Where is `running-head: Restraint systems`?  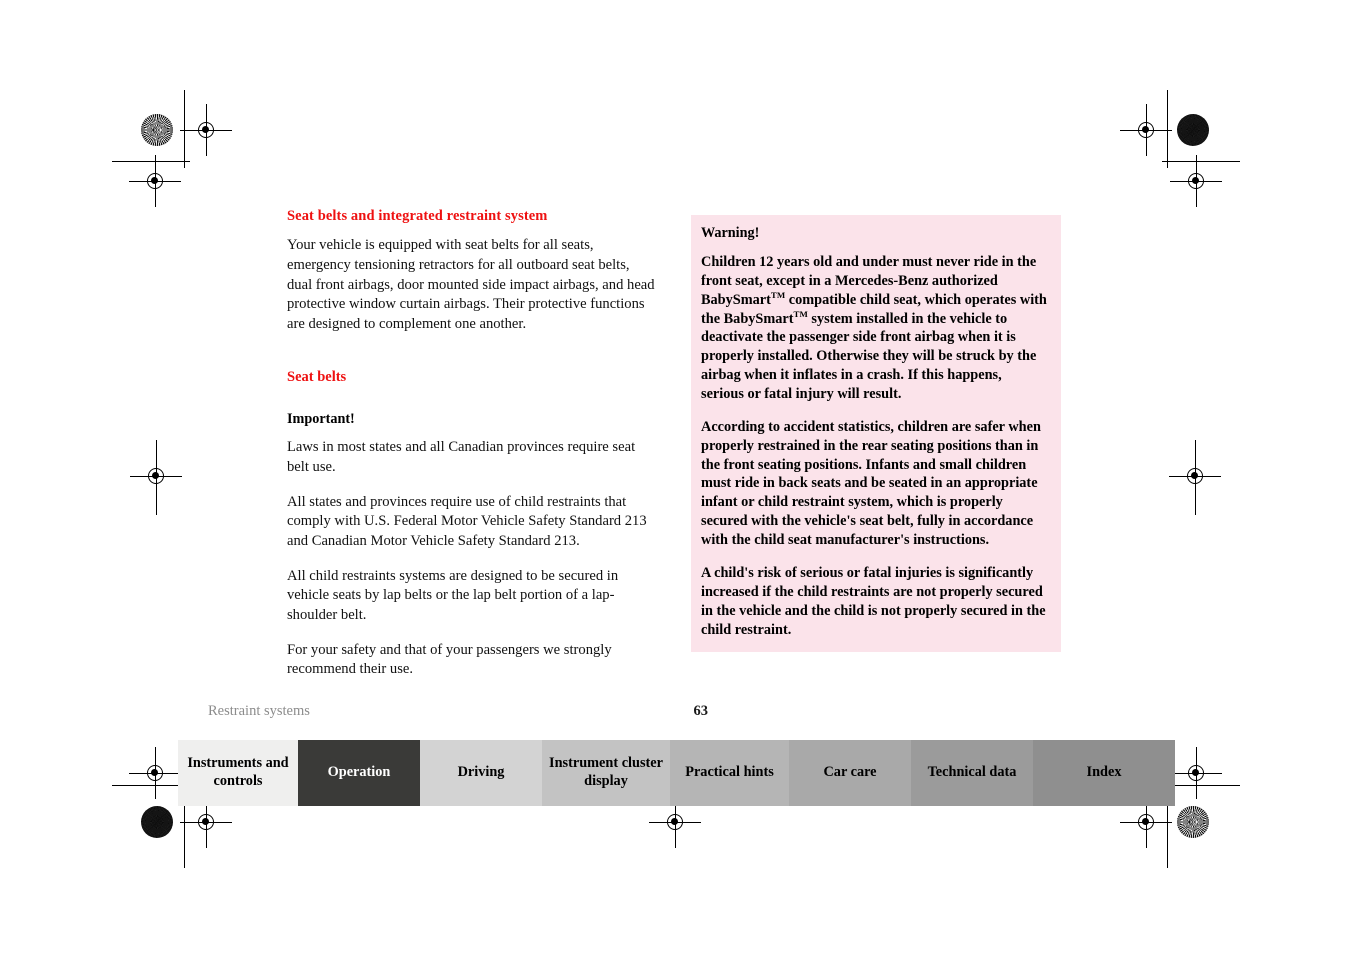 running-head: Restraint systems is located at coordinates (259, 711).